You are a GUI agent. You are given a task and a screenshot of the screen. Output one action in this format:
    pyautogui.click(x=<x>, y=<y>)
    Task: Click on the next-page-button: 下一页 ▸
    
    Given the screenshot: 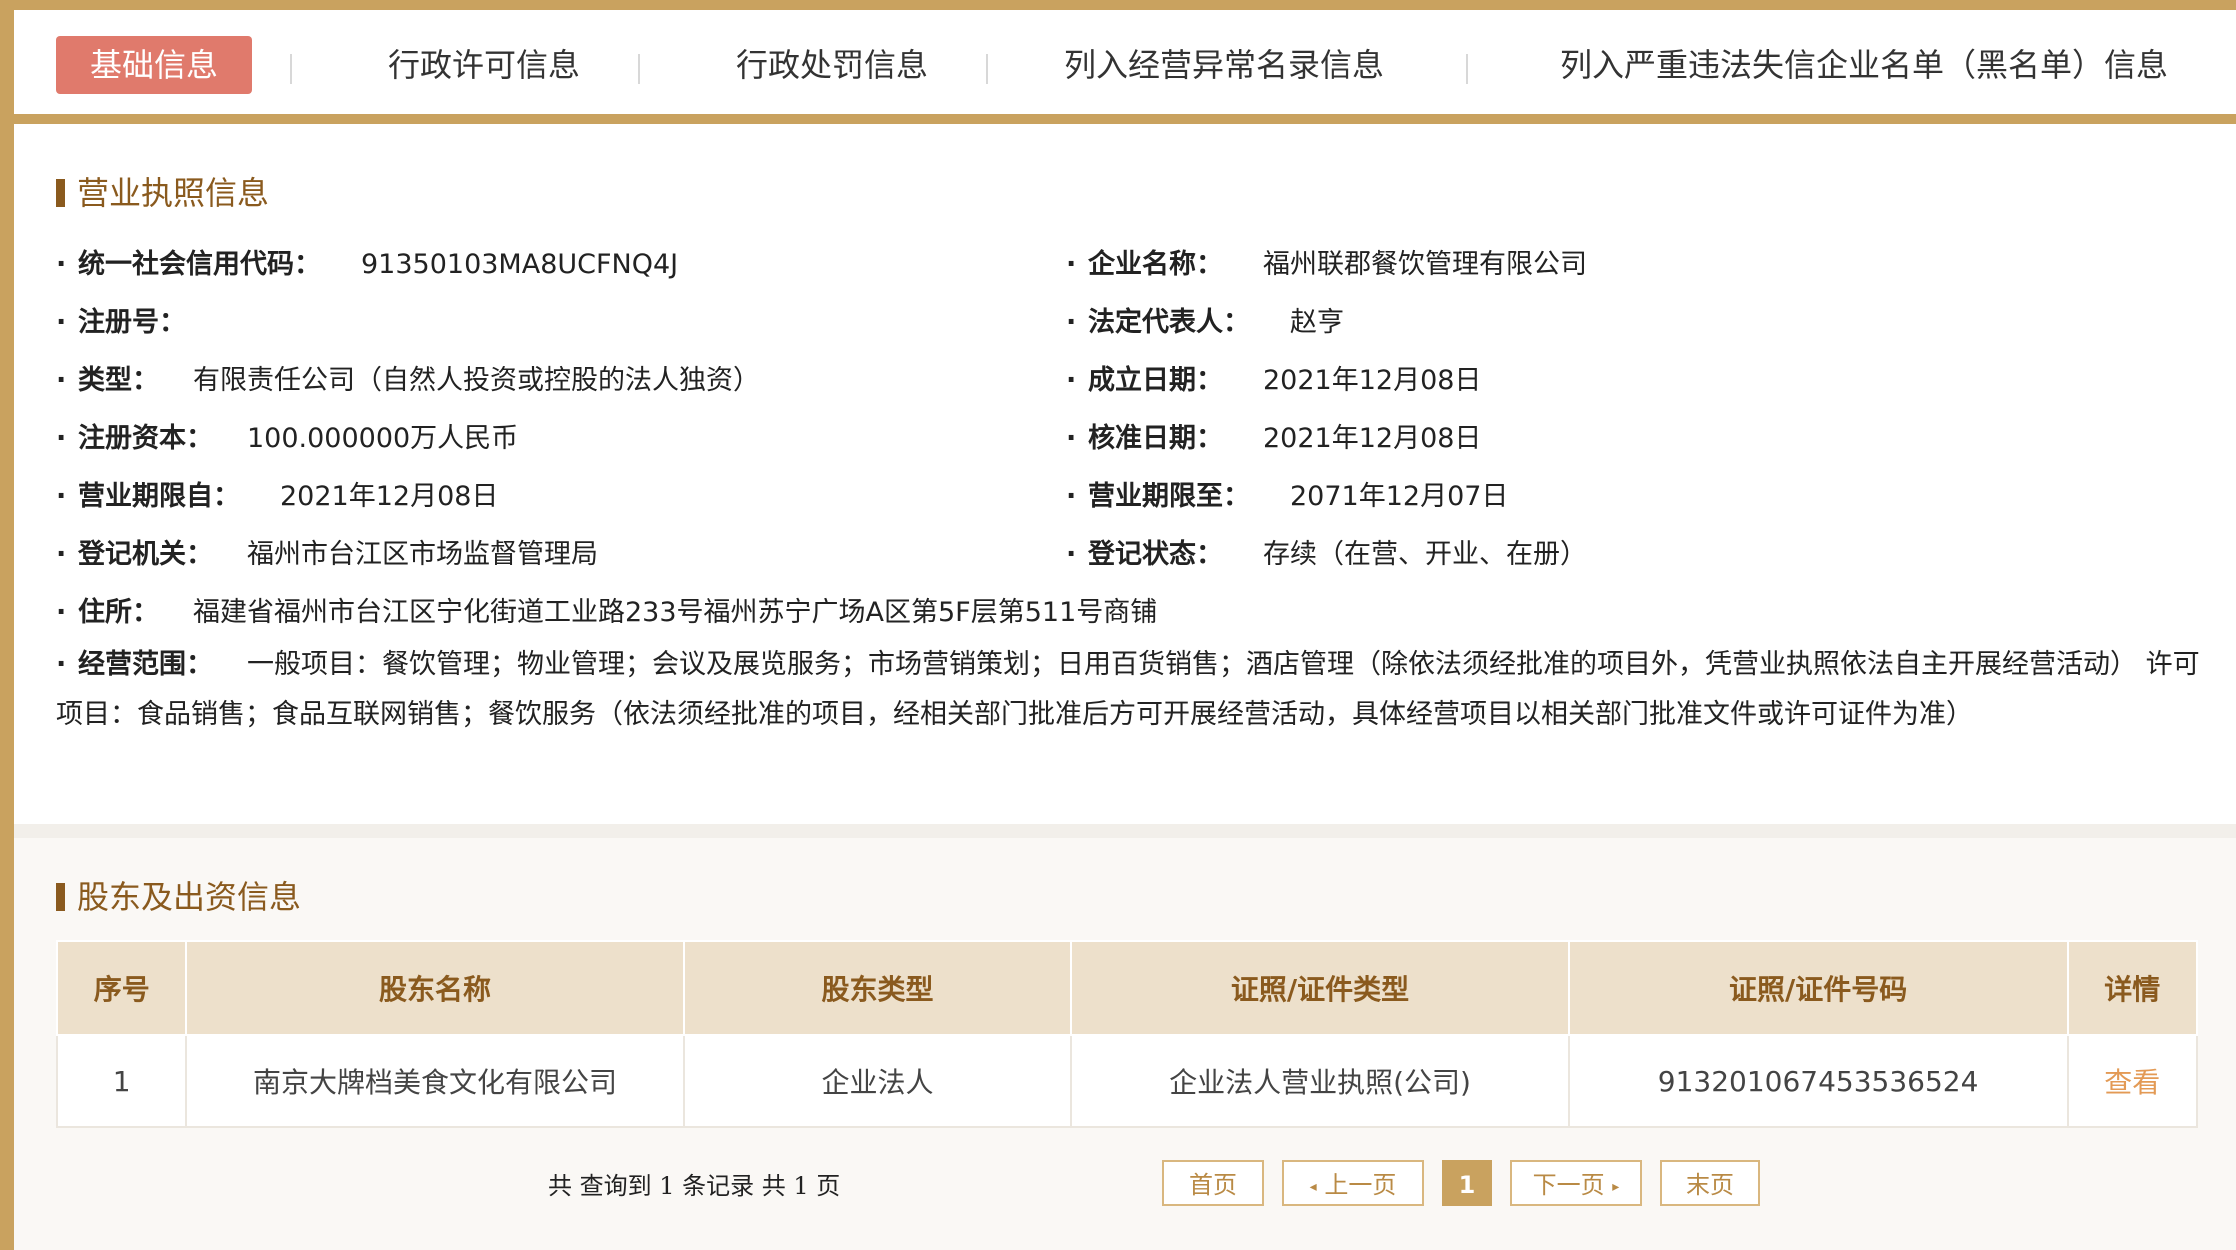 What is the action you would take?
    pyautogui.click(x=1576, y=1183)
    